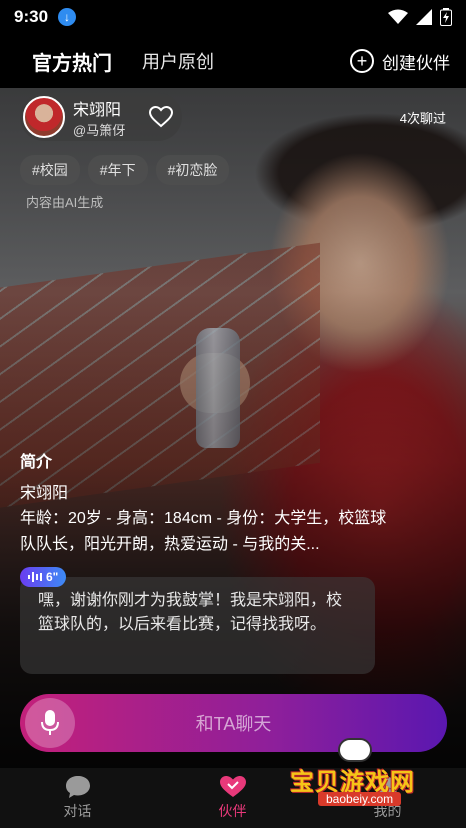  What do you see at coordinates (416, 63) in the screenshot?
I see `create-partner-label: 创建伙伴` at bounding box center [416, 63].